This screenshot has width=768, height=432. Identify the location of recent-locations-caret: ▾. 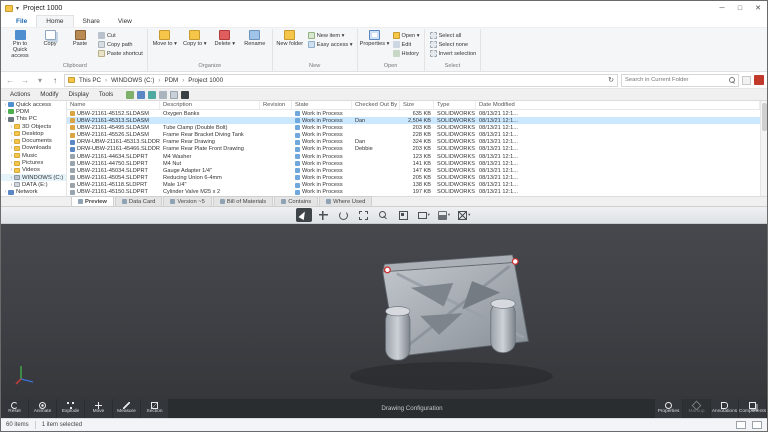
(40, 80).